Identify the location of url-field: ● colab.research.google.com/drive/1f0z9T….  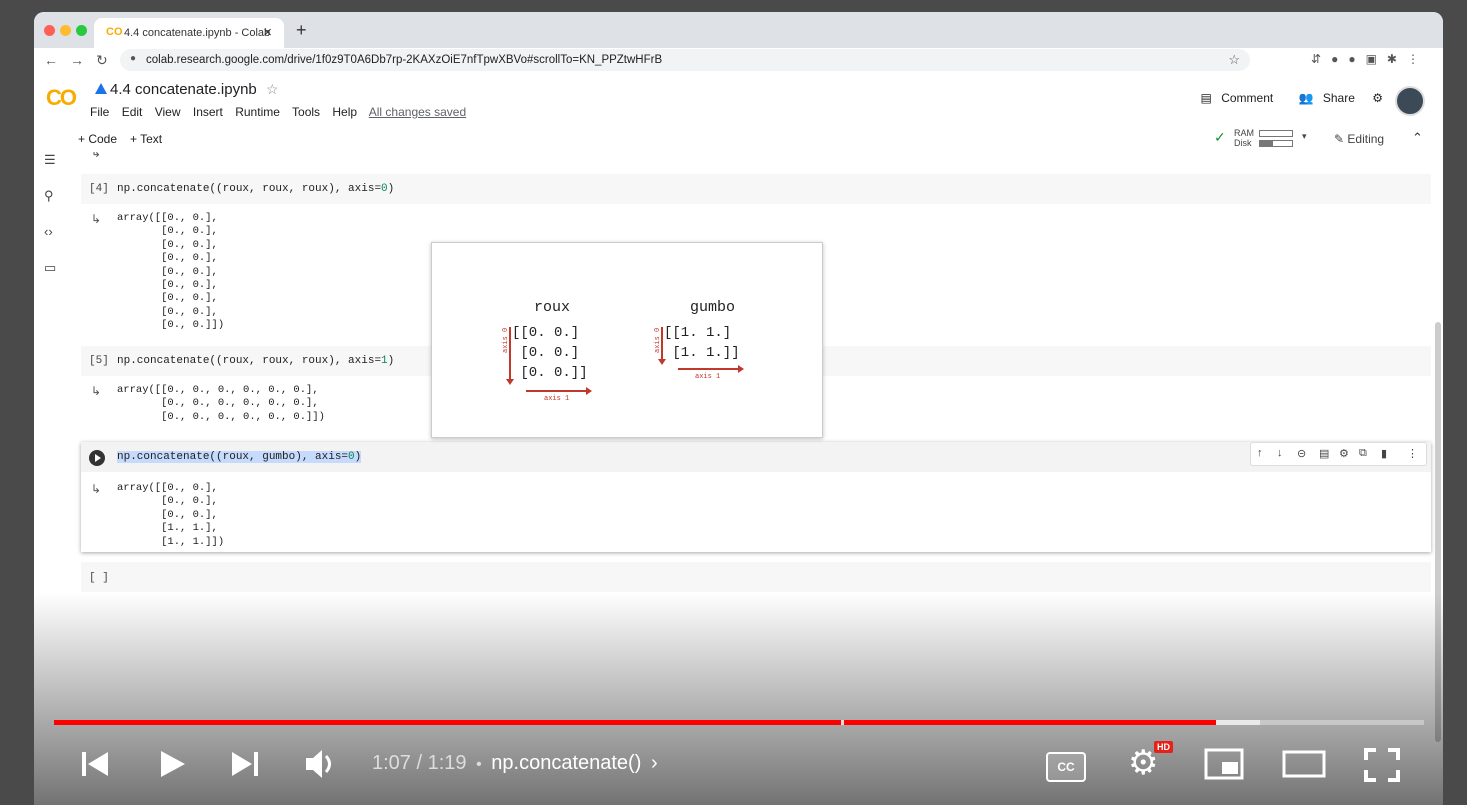
(685, 60).